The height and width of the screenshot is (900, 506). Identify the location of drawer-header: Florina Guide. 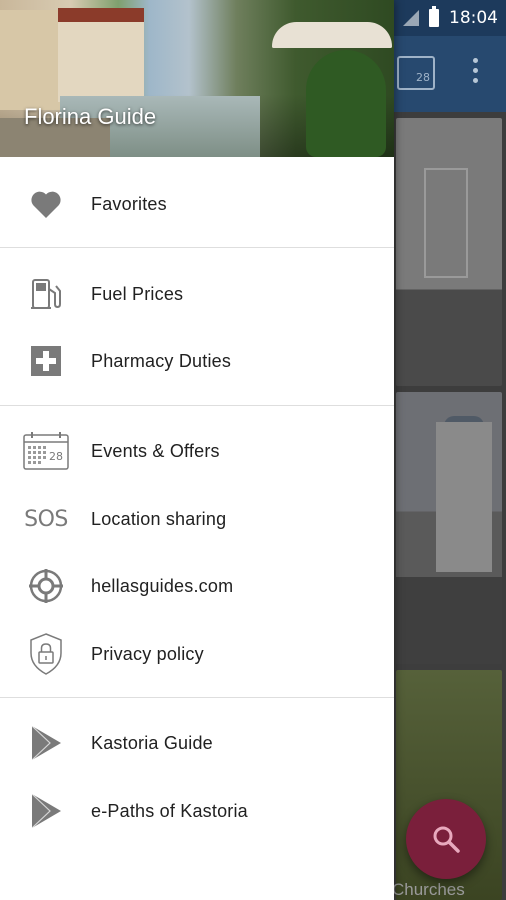
(197, 78).